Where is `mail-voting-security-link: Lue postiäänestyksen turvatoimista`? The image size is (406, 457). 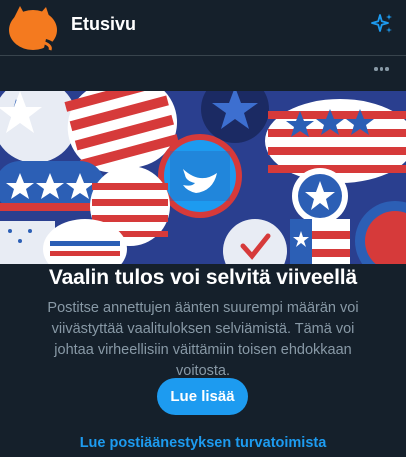 mail-voting-security-link: Lue postiäänestyksen turvatoimista is located at coordinates (203, 443).